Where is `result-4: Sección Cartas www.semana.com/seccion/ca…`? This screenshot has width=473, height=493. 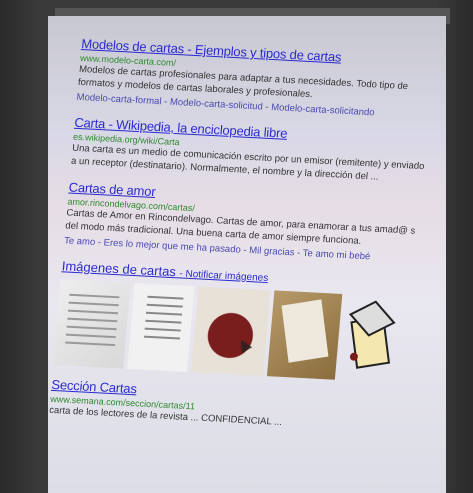
result-4: Sección Cartas www.semana.com/seccion/ca… is located at coordinates (230, 406).